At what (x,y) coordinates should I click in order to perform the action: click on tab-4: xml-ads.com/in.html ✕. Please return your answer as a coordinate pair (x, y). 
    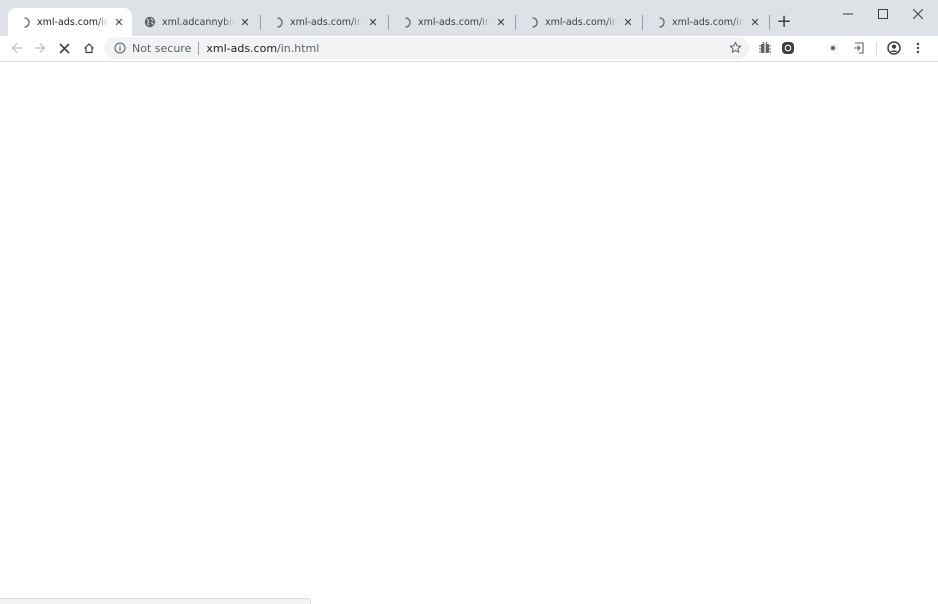
    Looking at the image, I should click on (451, 22).